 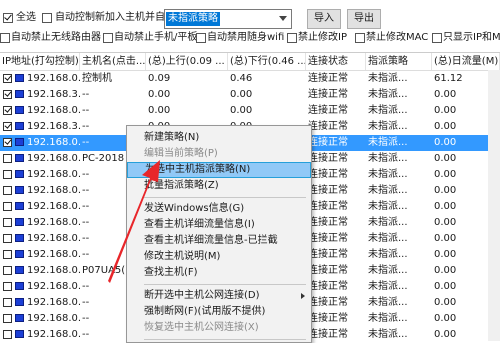 I want to click on table-row: 192.168.0....控制机 0.09 0.46 连接正常 未指派... 61.12, so click(x=250, y=79).